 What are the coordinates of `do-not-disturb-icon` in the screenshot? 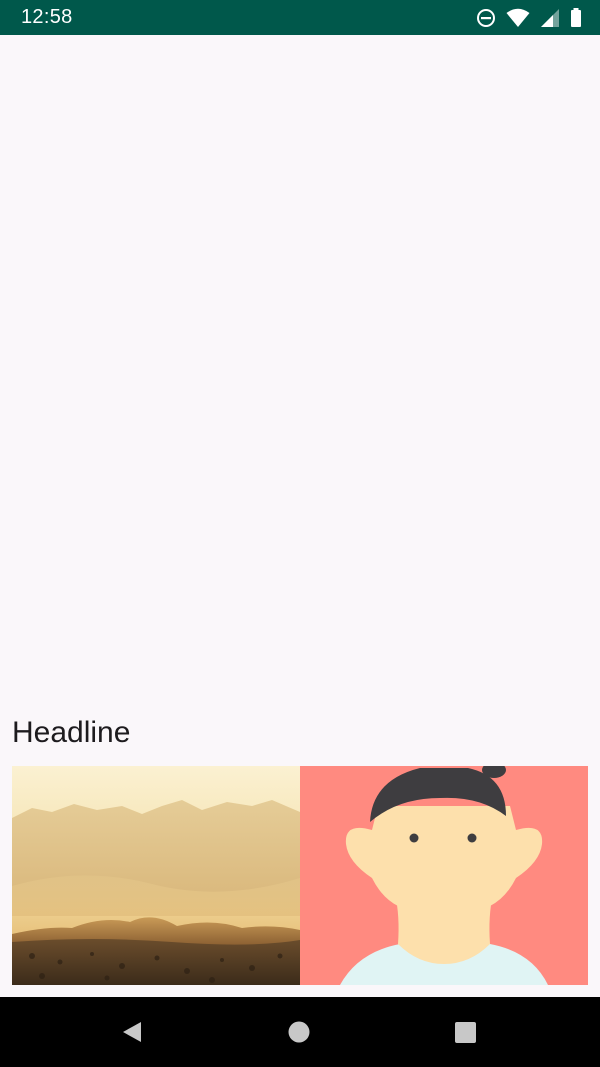 It's located at (486, 18).